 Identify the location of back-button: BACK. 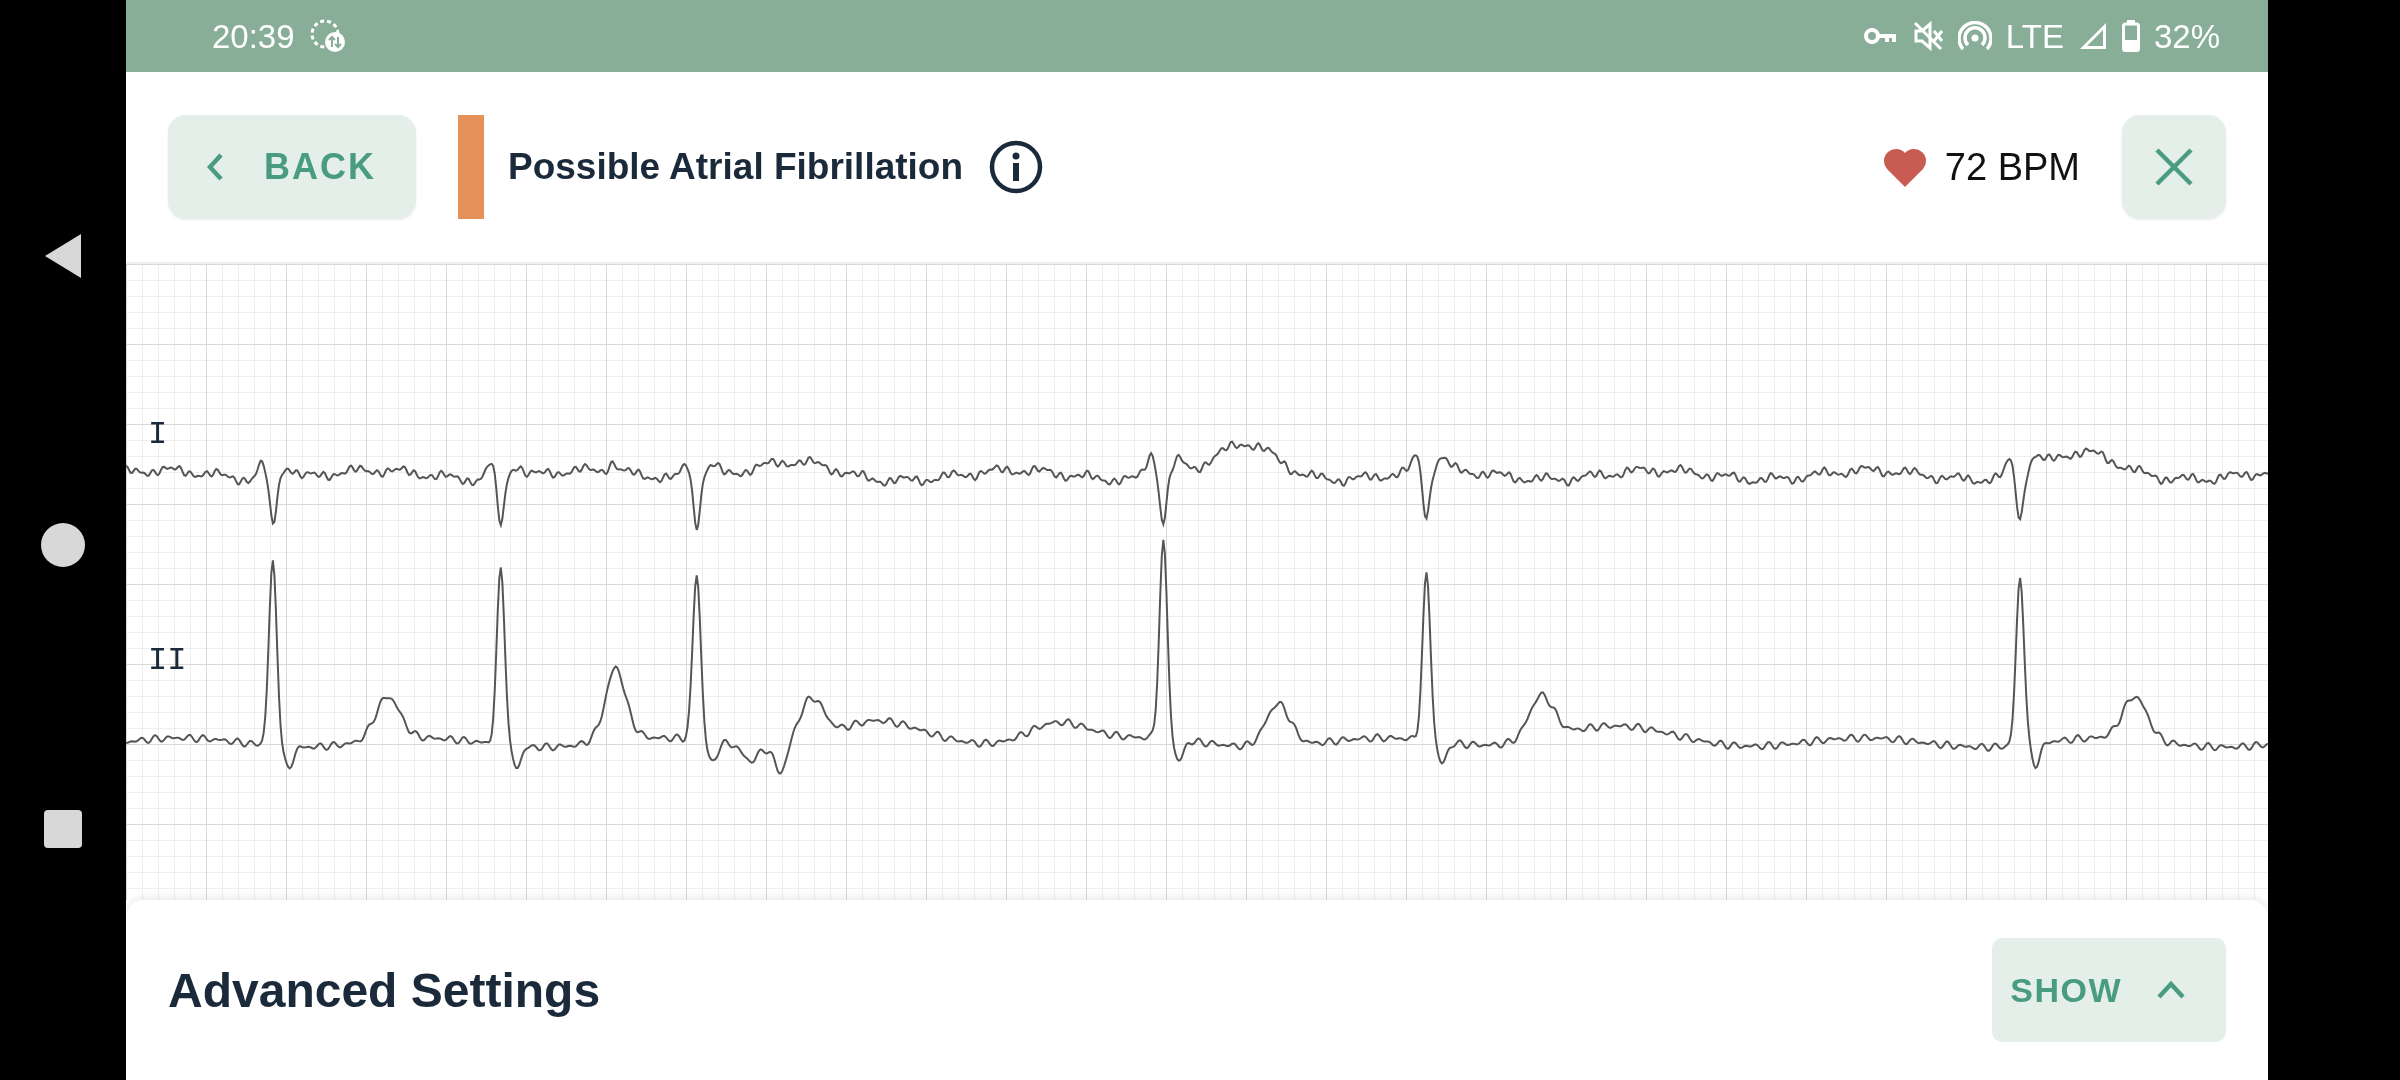
(292, 167).